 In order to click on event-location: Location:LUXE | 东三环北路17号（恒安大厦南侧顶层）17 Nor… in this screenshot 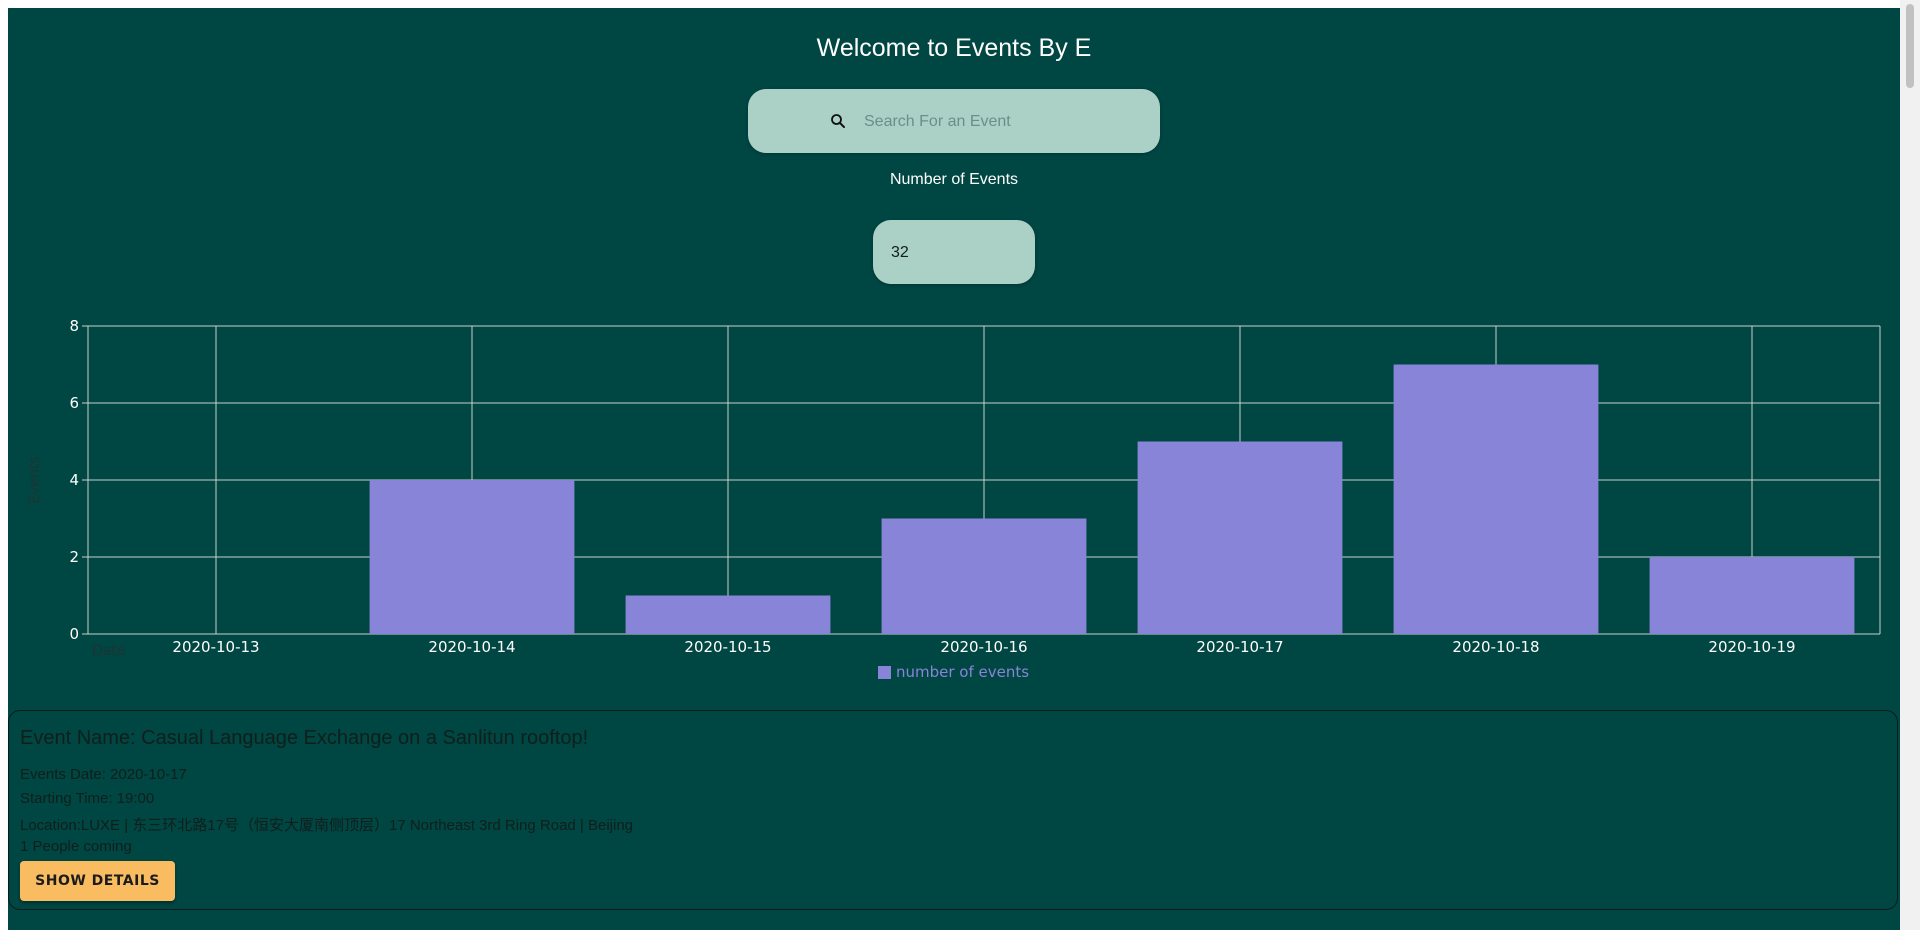, I will do `click(327, 825)`.